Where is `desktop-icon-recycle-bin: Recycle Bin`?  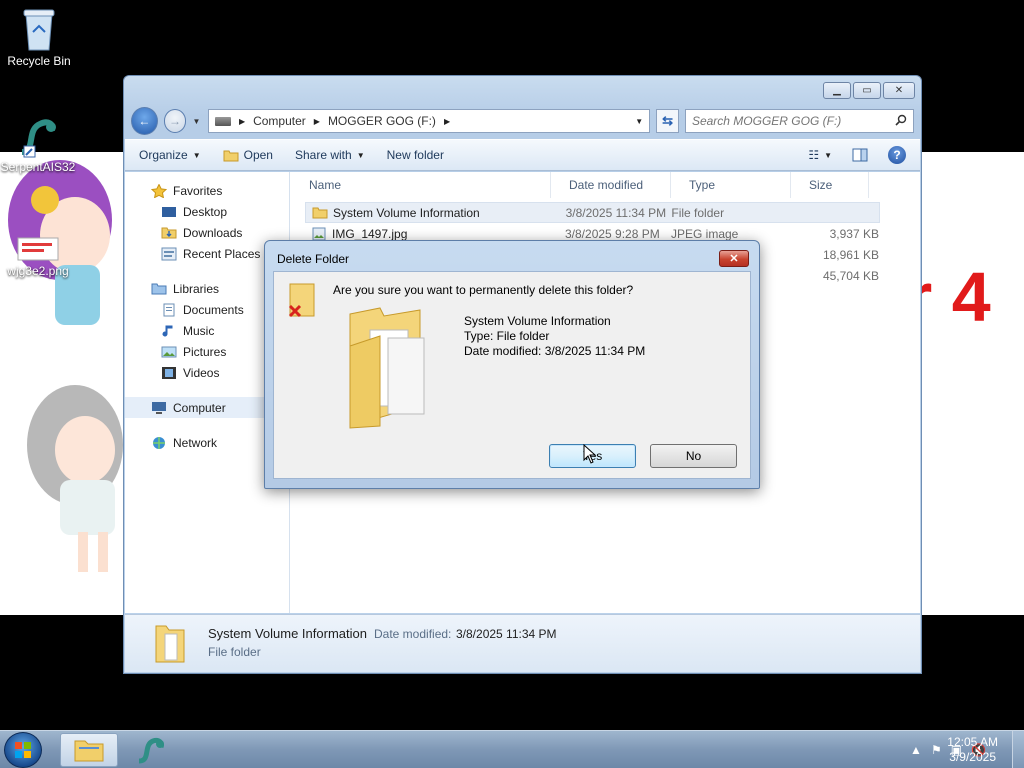 desktop-icon-recycle-bin: Recycle Bin is located at coordinates (39, 37).